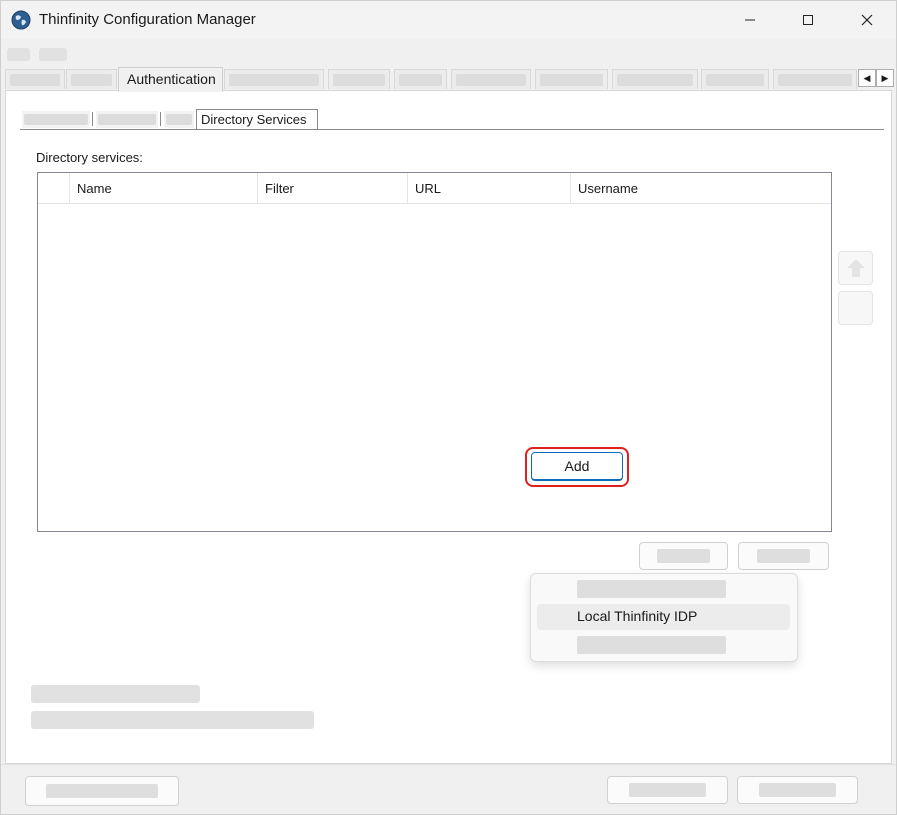 This screenshot has height=815, width=897. I want to click on add-menu-item-local-thinfinity-idp: Local Thinfinity IDP, so click(663, 617).